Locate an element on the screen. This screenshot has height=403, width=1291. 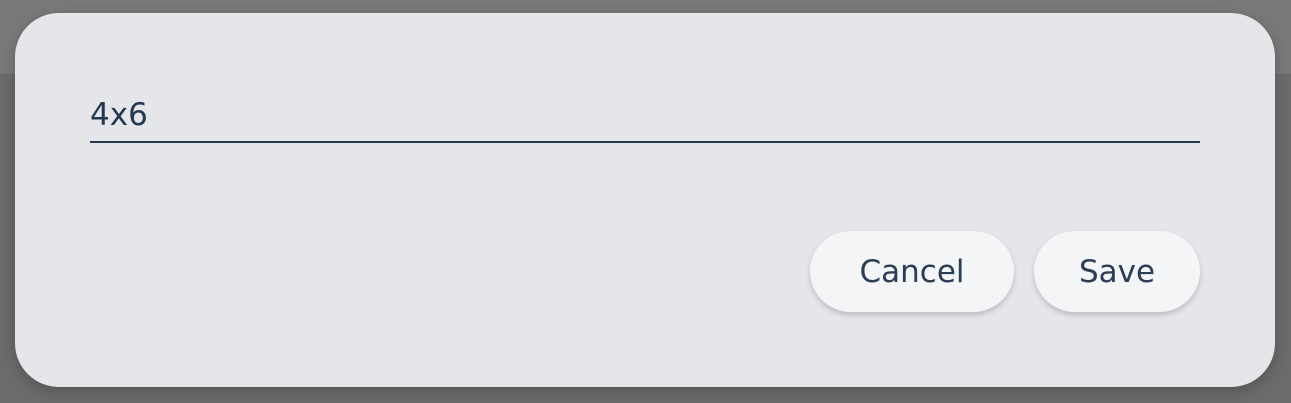
dialog-actions: Cancel Save is located at coordinates (1005, 271).